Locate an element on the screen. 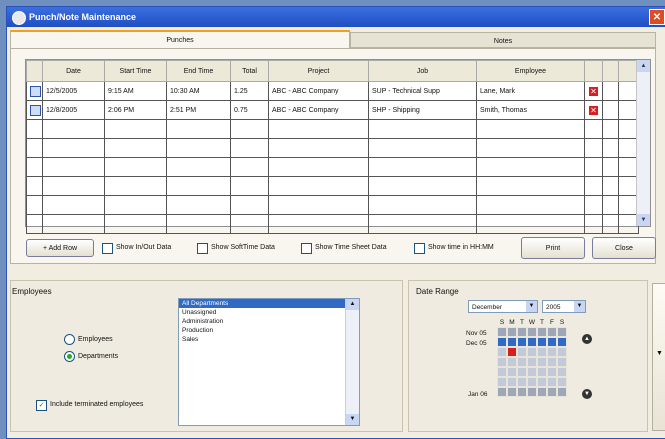 Image resolution: width=665 pixels, height=439 pixels. calendar-up-icon: ▲ is located at coordinates (587, 339).